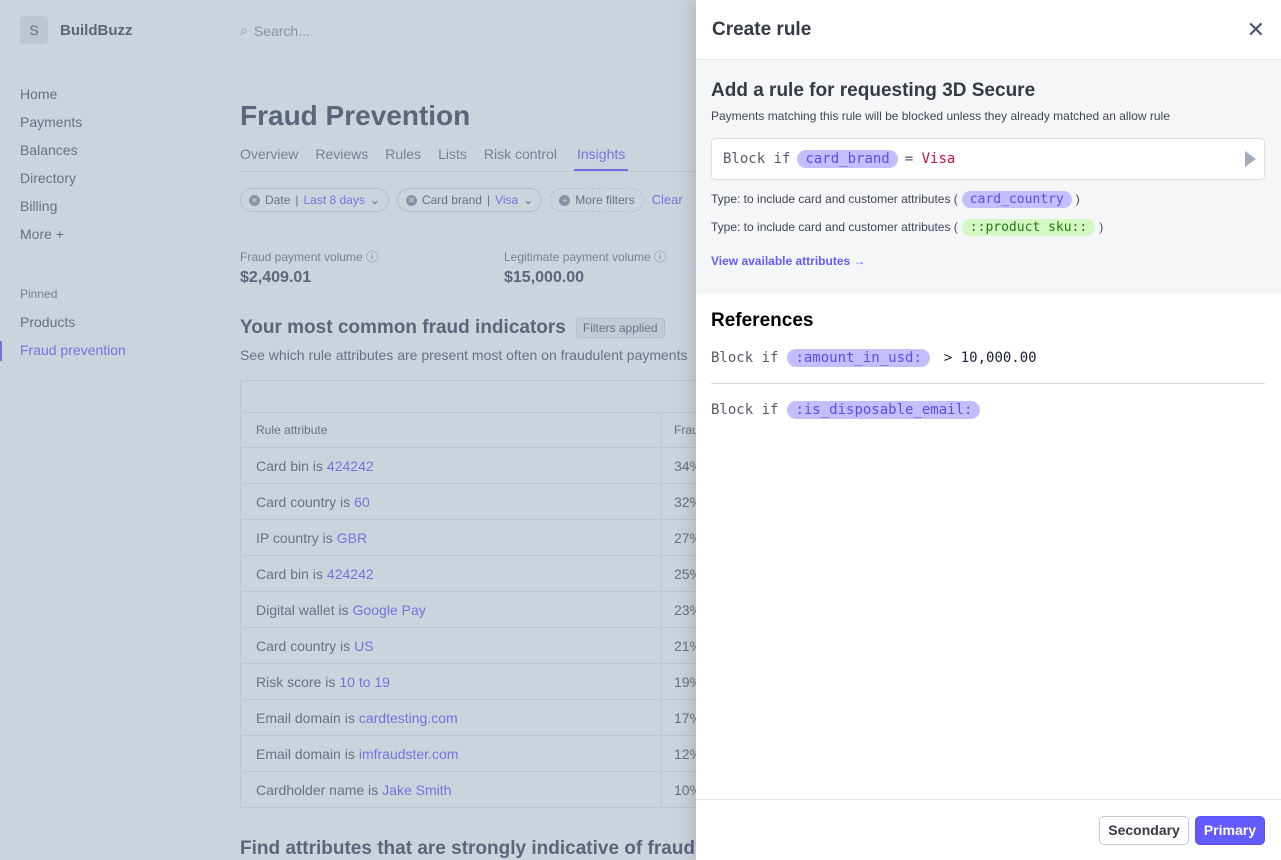  What do you see at coordinates (938, 159) in the screenshot?
I see `rule-value: Visa` at bounding box center [938, 159].